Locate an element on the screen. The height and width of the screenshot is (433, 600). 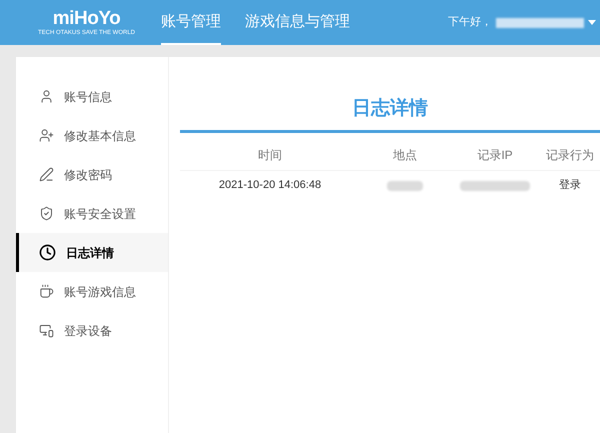
user-plus-icon is located at coordinates (46, 135).